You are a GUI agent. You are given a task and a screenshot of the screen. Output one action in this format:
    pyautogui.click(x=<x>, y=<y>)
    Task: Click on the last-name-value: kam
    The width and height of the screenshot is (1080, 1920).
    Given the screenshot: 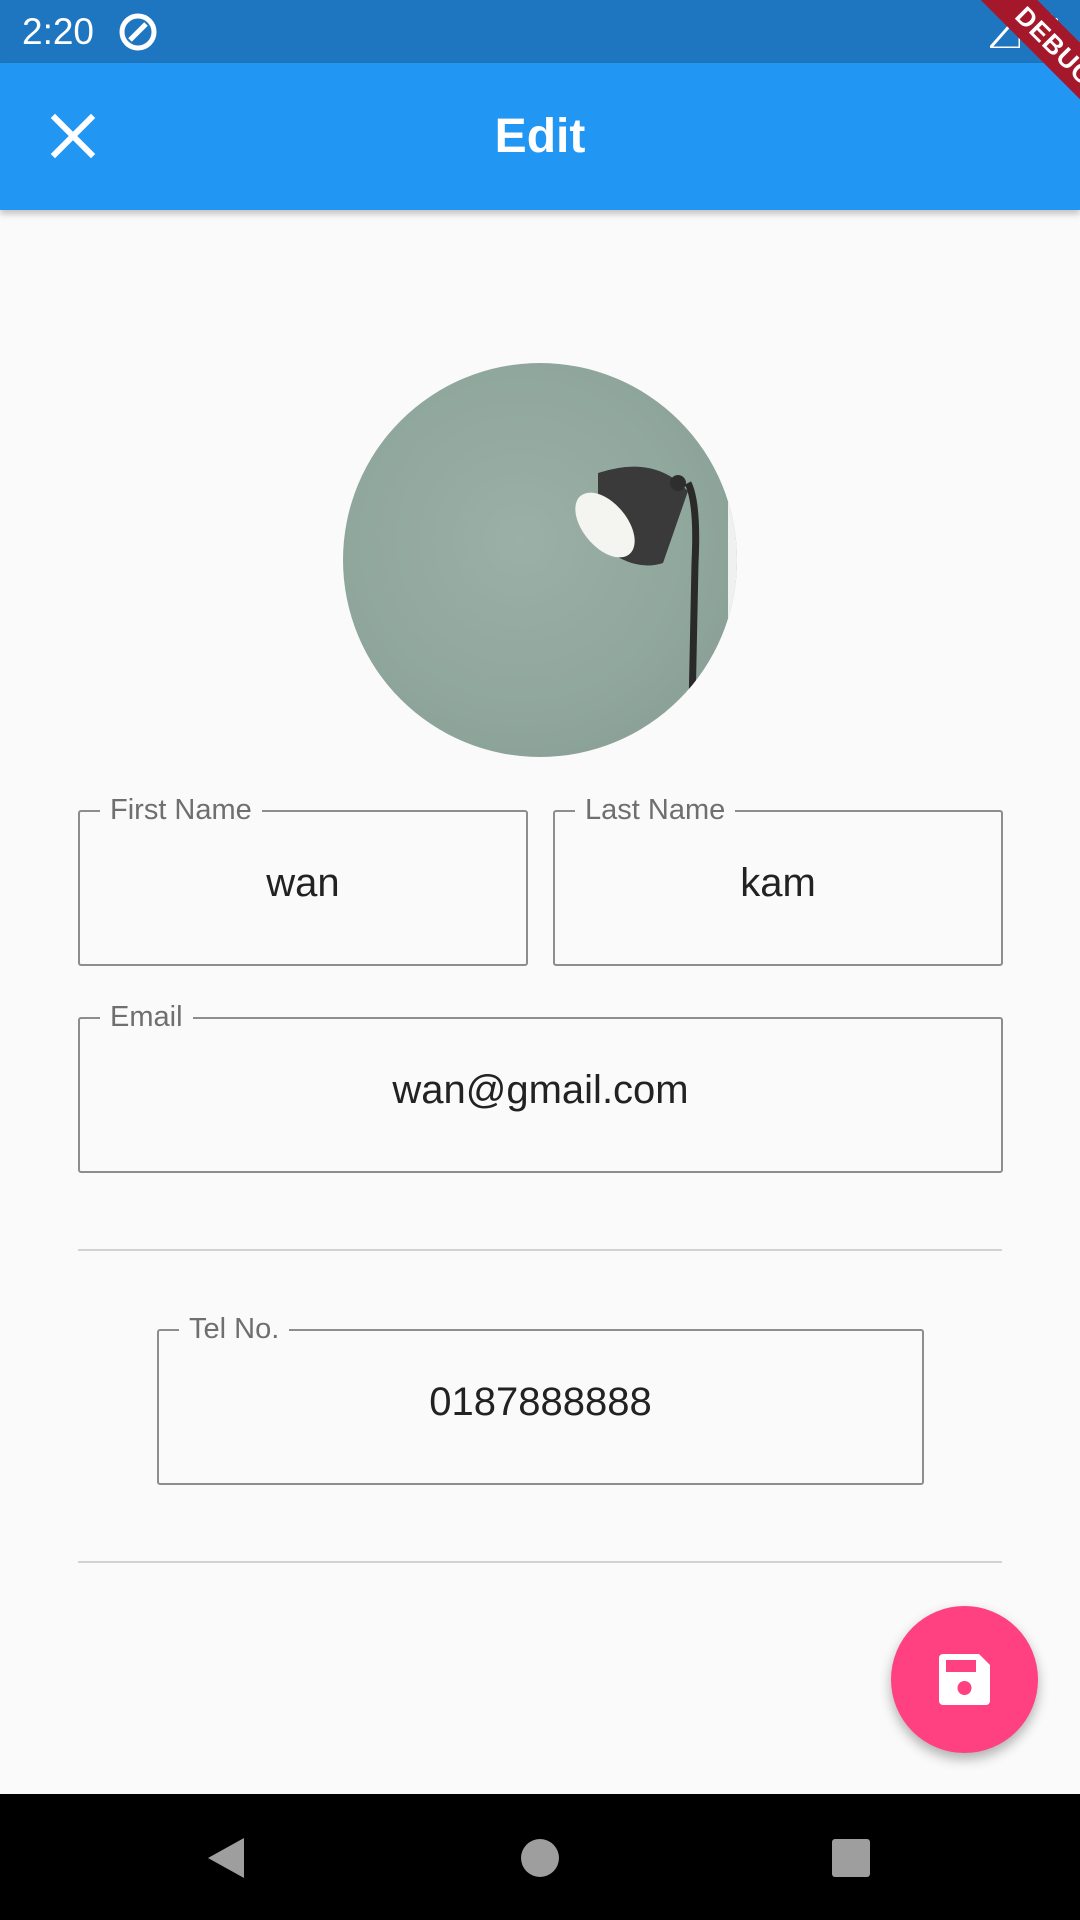 What is the action you would take?
    pyautogui.click(x=778, y=883)
    